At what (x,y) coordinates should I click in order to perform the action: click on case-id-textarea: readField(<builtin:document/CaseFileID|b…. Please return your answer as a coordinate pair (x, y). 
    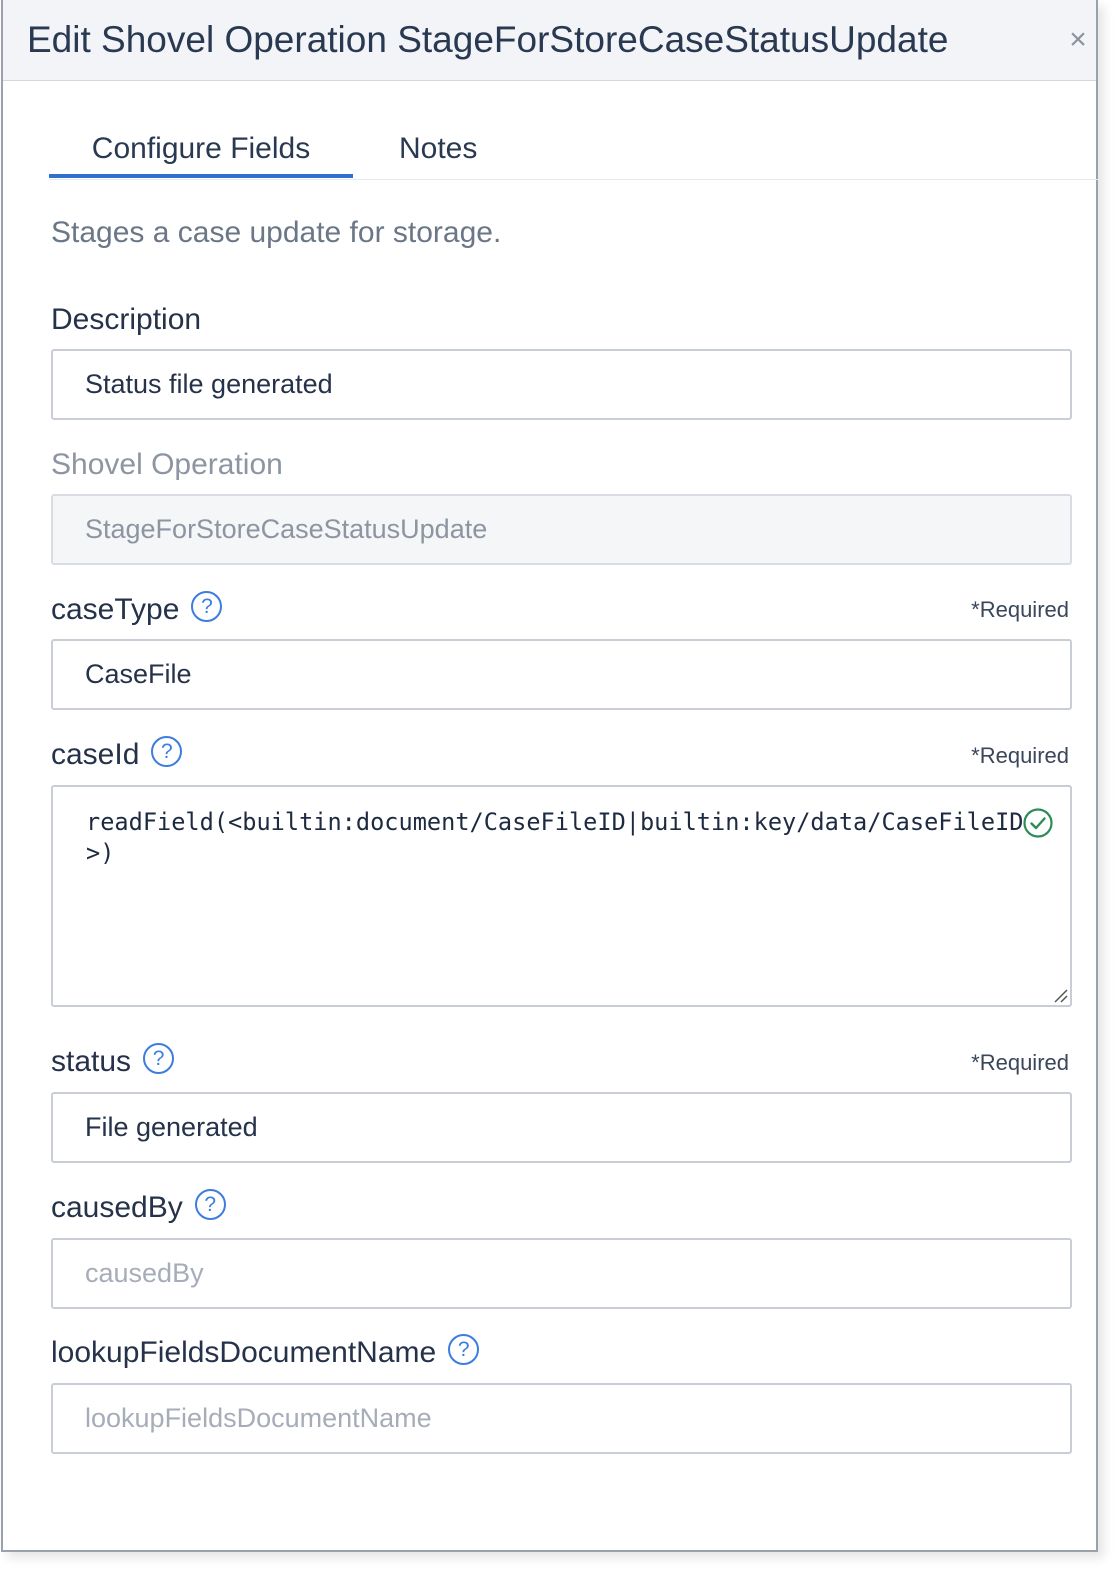
    Looking at the image, I should click on (561, 896).